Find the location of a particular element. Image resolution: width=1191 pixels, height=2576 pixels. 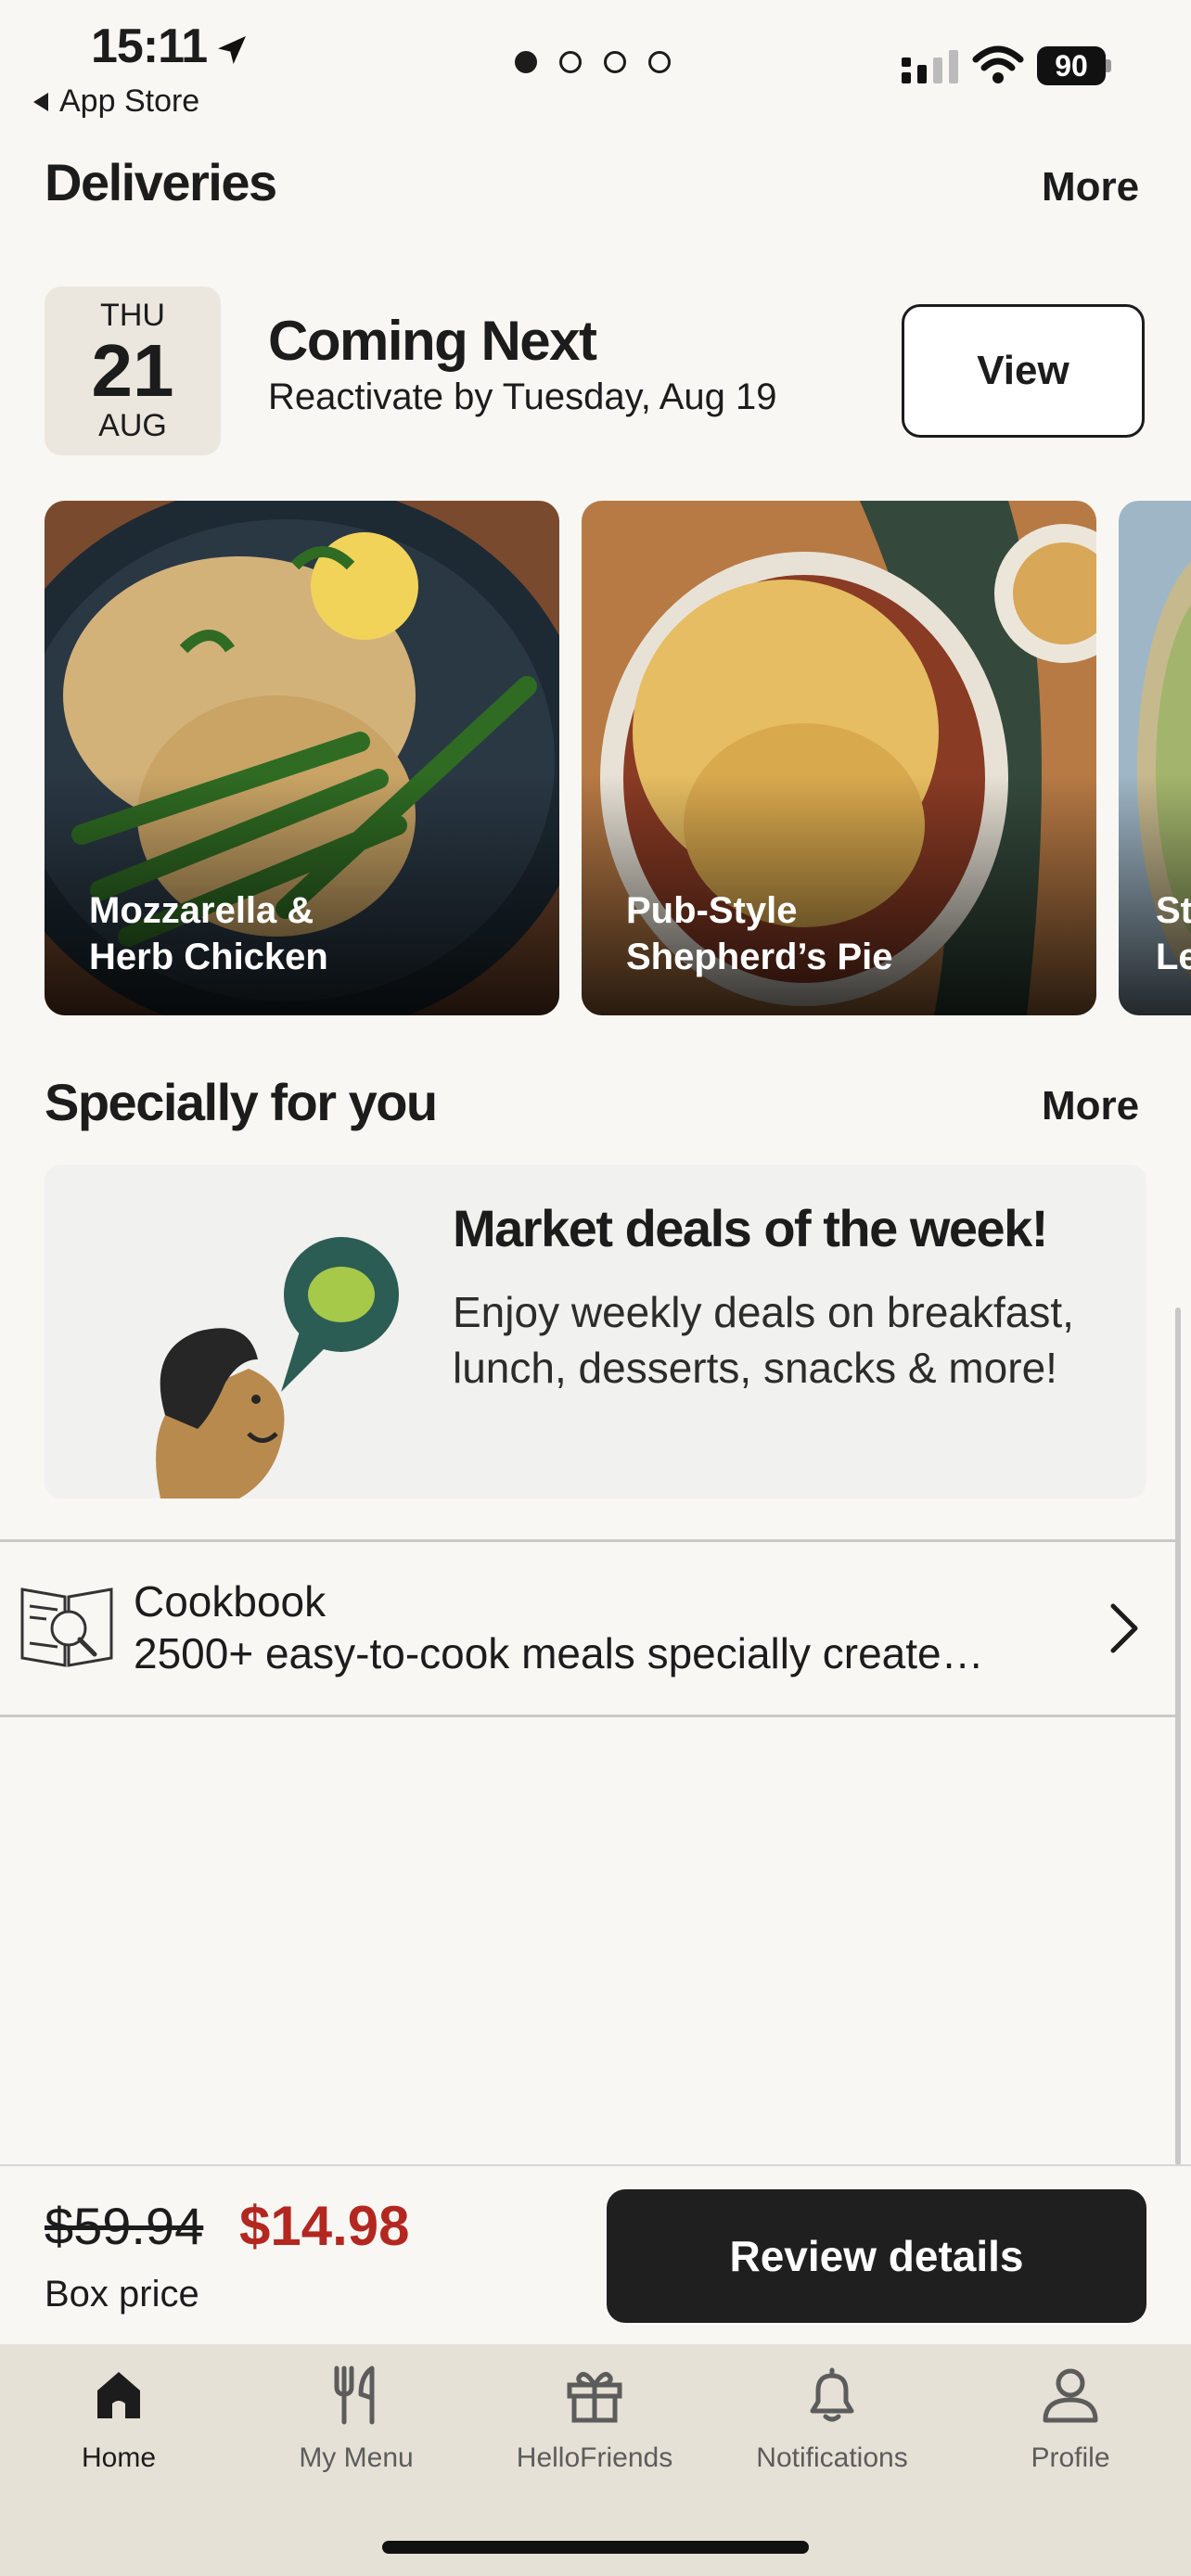

tab-home: Home is located at coordinates (118, 2419).